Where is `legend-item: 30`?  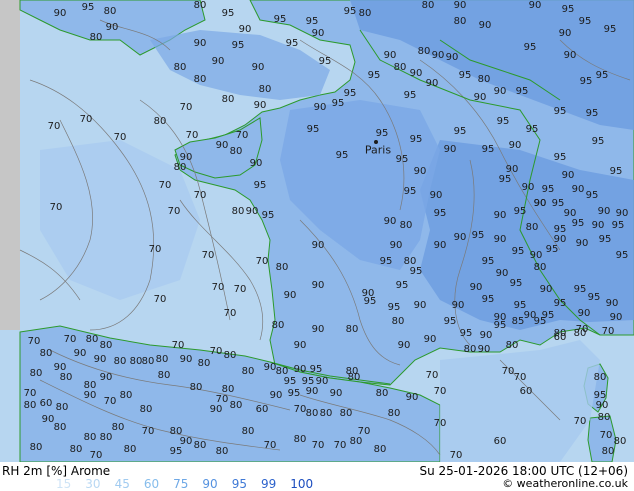 legend-item: 30 is located at coordinates (93, 484).